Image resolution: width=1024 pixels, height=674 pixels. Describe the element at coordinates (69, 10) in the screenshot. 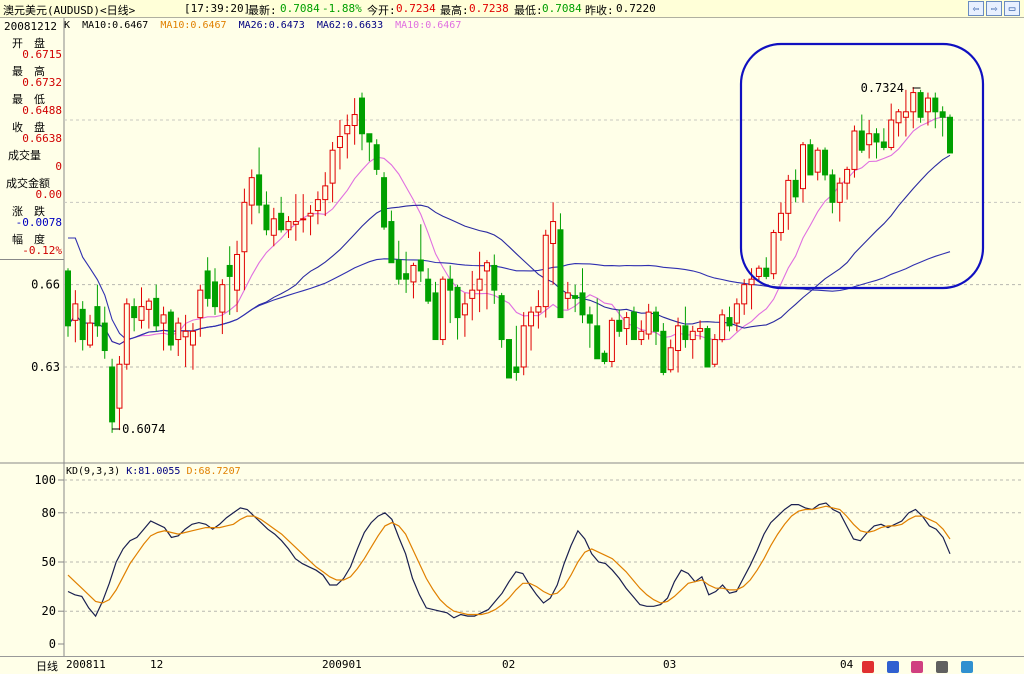

I see `symbol-title: 澳元美元(AUDUSD)<日线>` at that location.